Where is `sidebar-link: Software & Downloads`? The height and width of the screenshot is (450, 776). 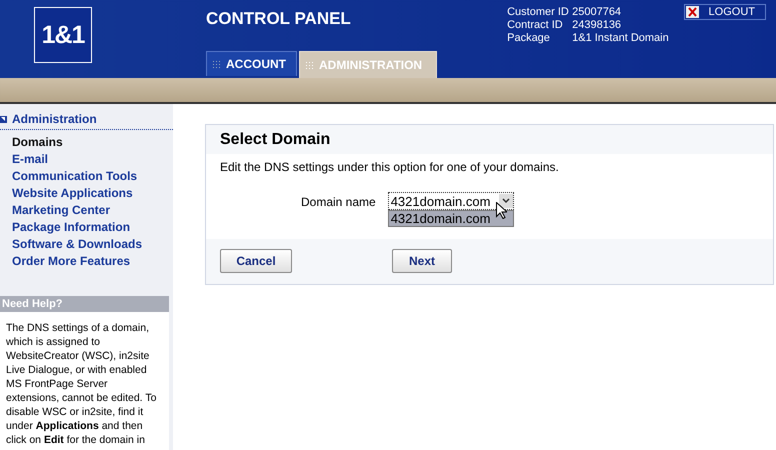
sidebar-link: Software & Downloads is located at coordinates (92, 244).